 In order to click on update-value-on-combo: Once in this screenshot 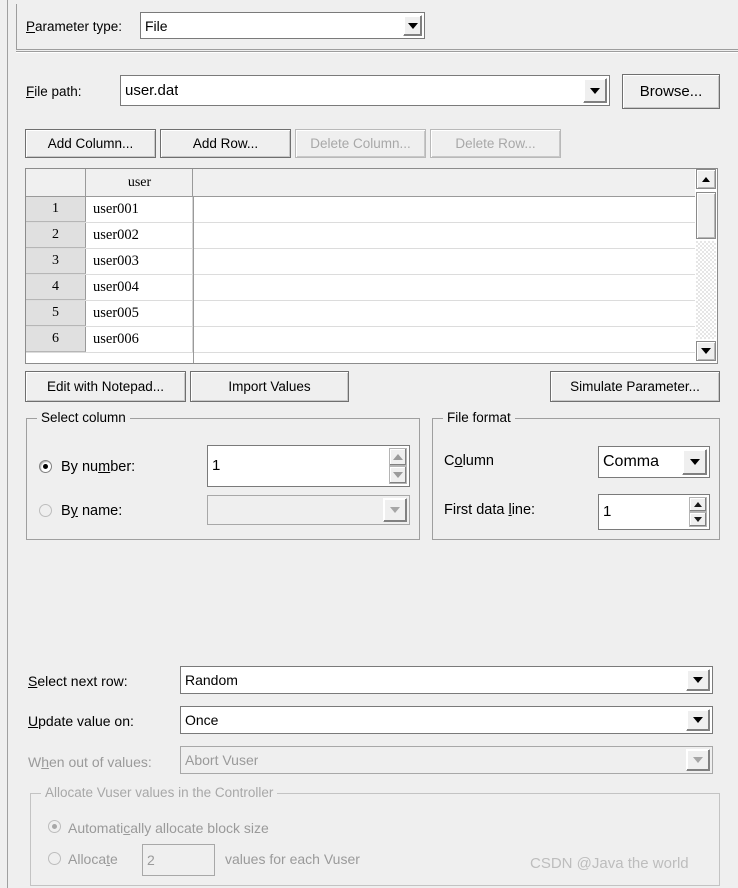, I will do `click(446, 720)`.